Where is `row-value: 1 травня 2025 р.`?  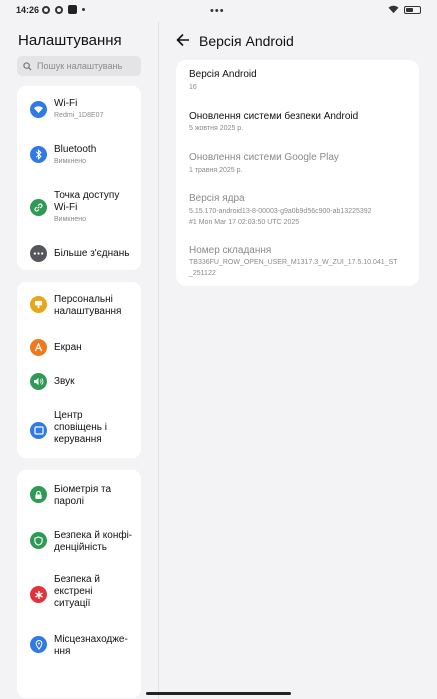
row-value: 1 травня 2025 р. is located at coordinates (216, 170).